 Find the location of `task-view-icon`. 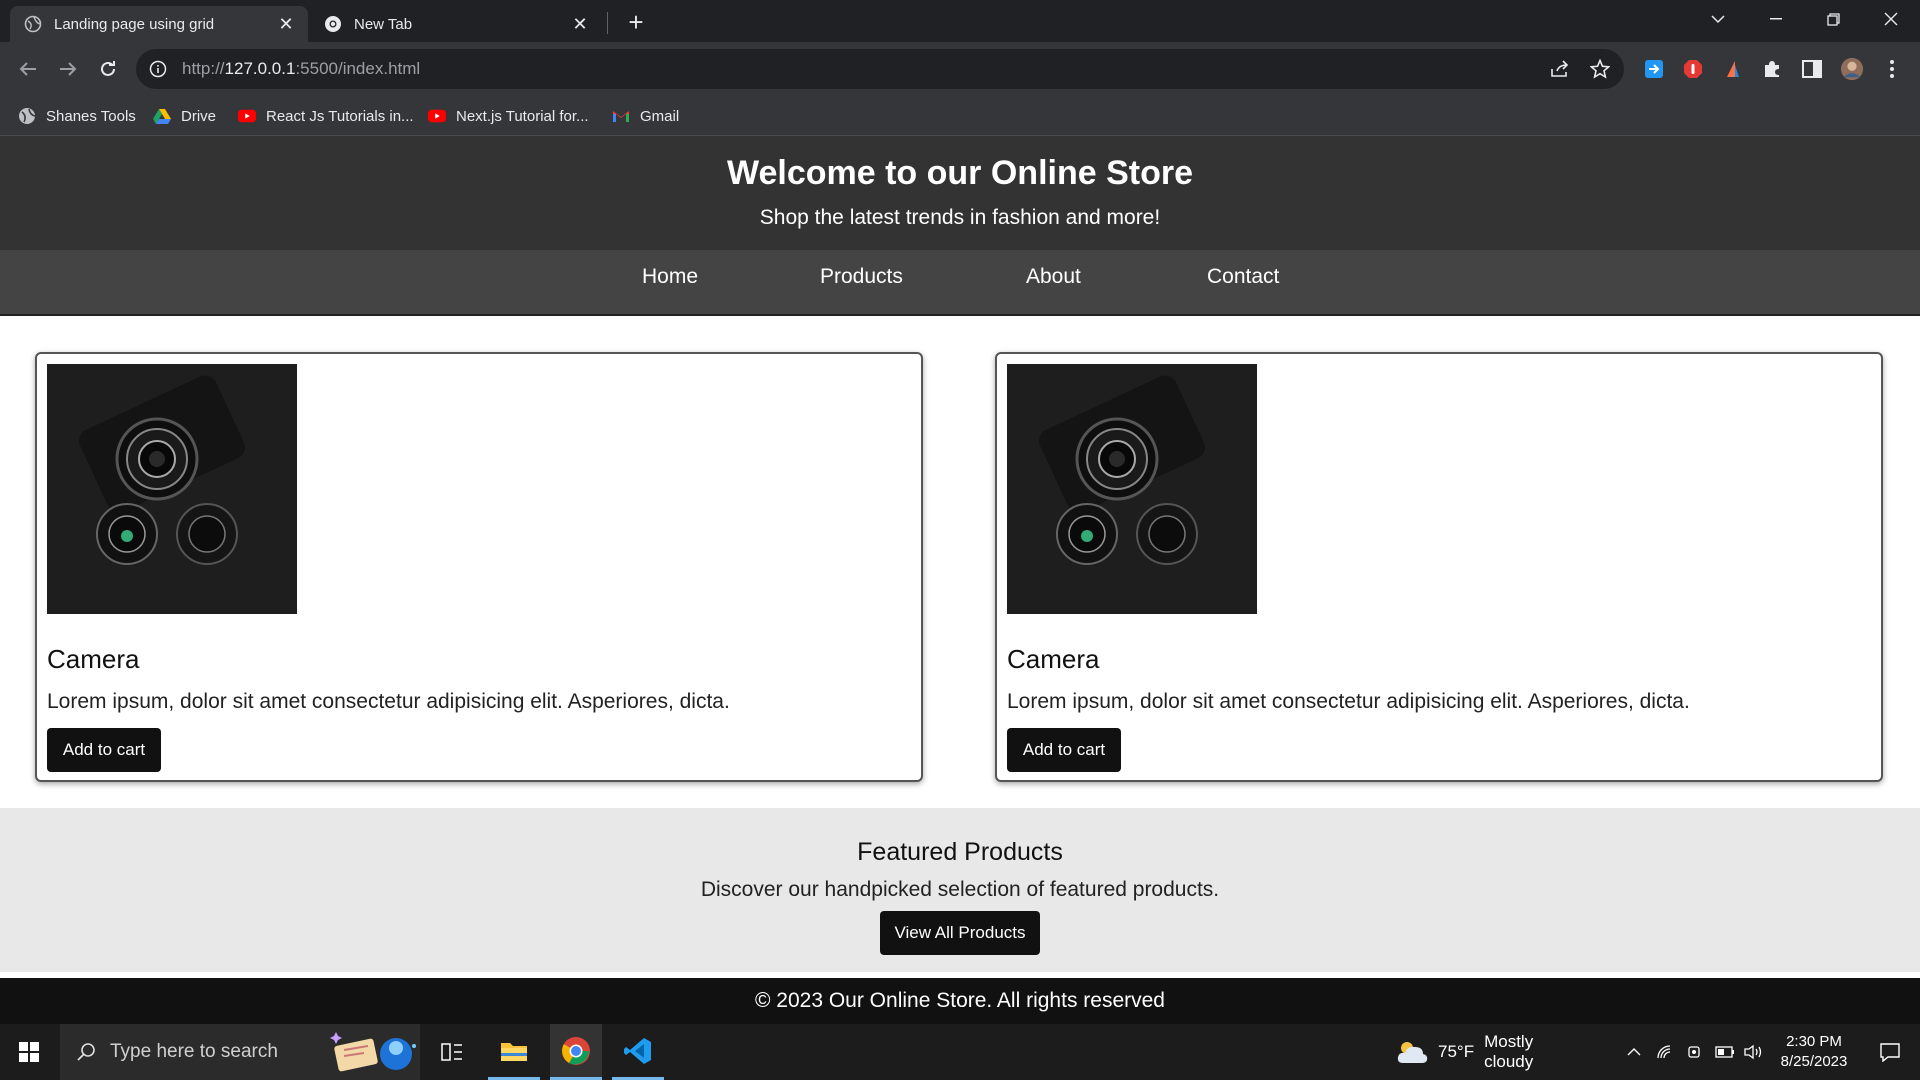

task-view-icon is located at coordinates (452, 1052).